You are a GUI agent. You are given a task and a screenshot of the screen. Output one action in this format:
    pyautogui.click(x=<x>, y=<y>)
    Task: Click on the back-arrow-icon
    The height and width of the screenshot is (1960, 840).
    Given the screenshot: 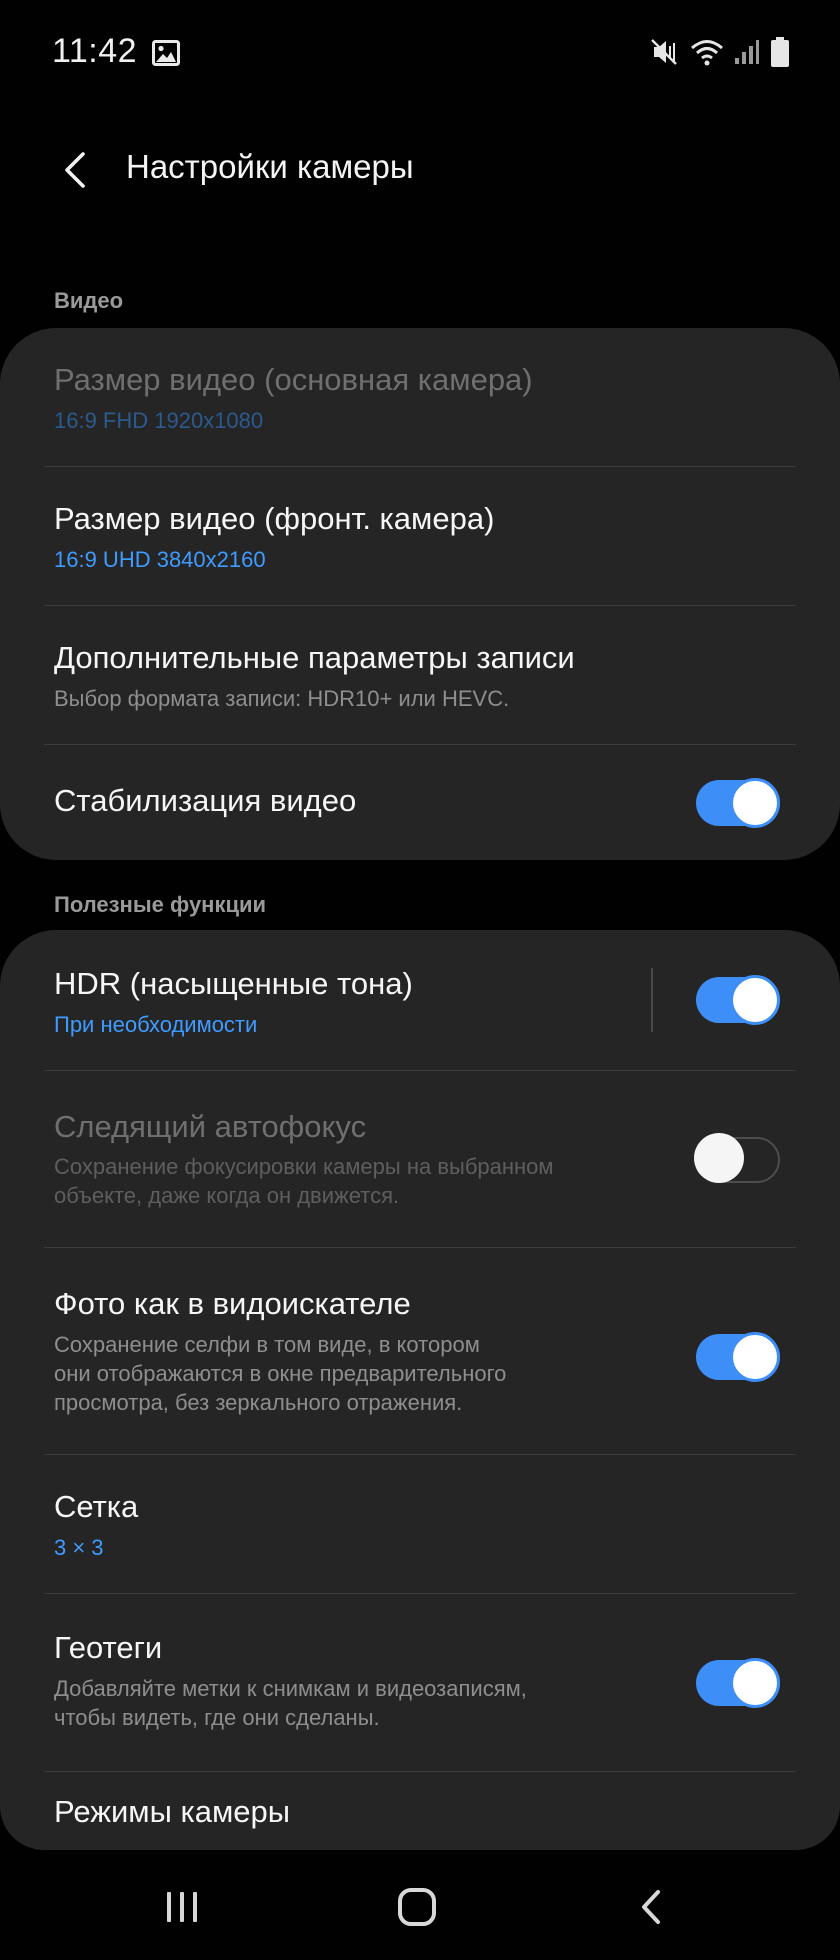 What is the action you would take?
    pyautogui.click(x=75, y=170)
    